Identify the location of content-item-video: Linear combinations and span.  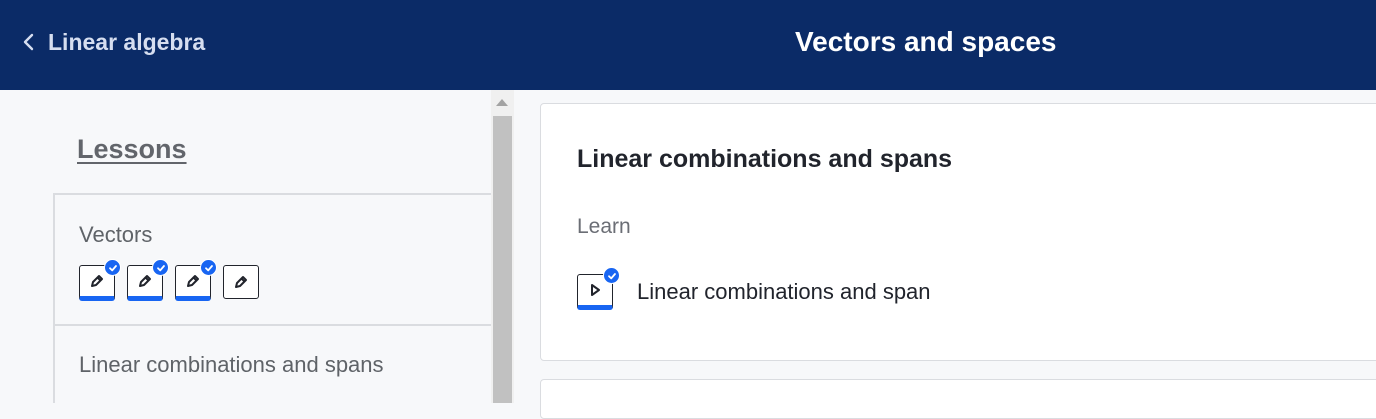
(754, 289).